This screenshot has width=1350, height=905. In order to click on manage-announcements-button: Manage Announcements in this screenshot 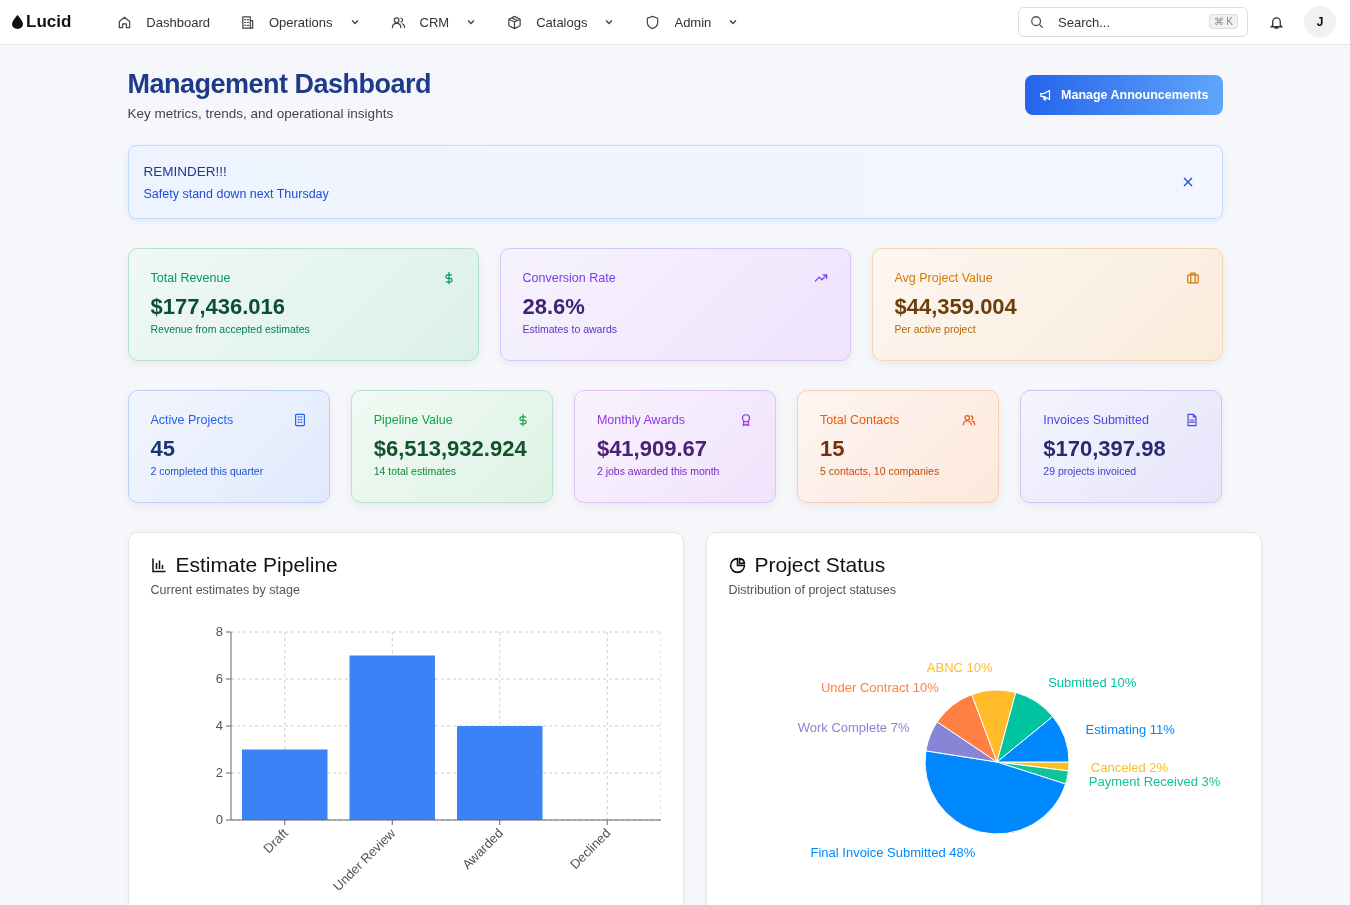, I will do `click(1124, 95)`.